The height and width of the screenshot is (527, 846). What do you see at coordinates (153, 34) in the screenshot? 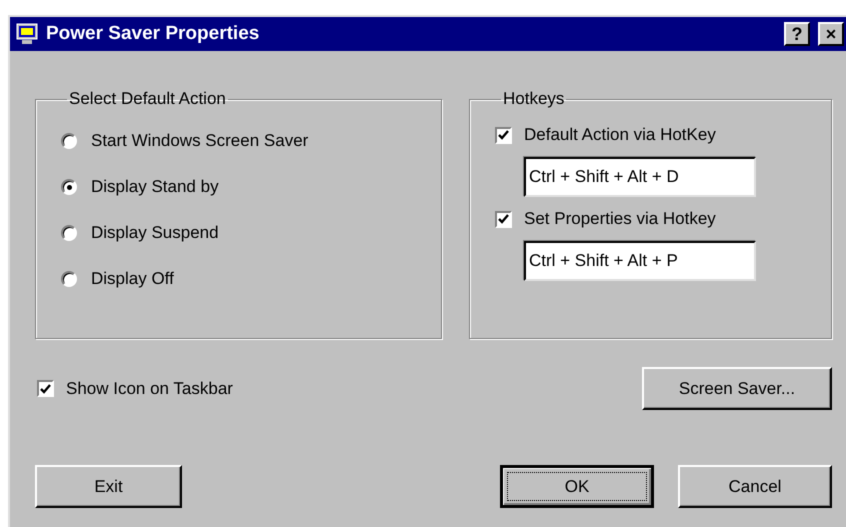
I see `window-title: Power Saver Properties` at bounding box center [153, 34].